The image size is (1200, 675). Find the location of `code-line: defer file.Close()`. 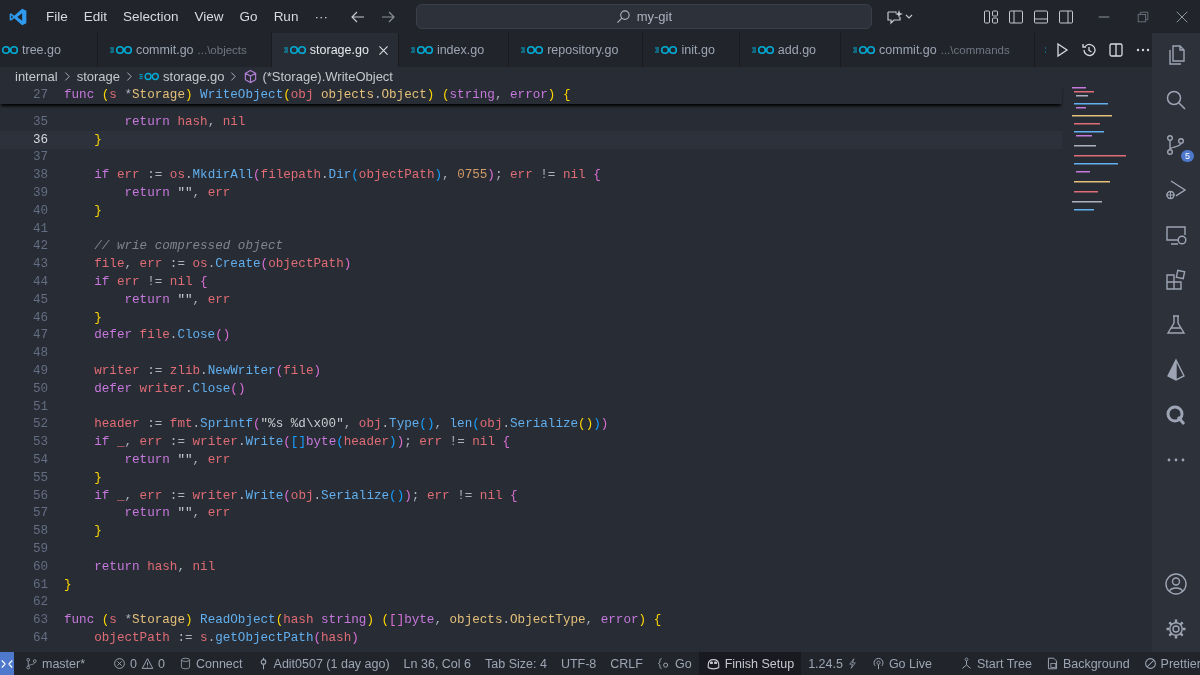

code-line: defer file.Close() is located at coordinates (162, 335).